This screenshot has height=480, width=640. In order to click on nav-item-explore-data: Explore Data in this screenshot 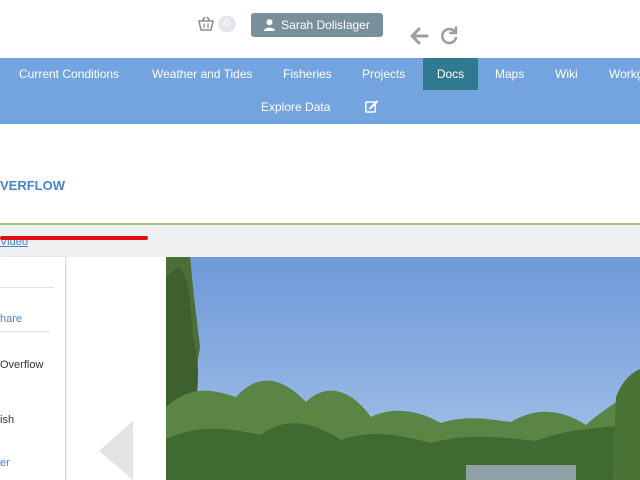, I will do `click(295, 107)`.